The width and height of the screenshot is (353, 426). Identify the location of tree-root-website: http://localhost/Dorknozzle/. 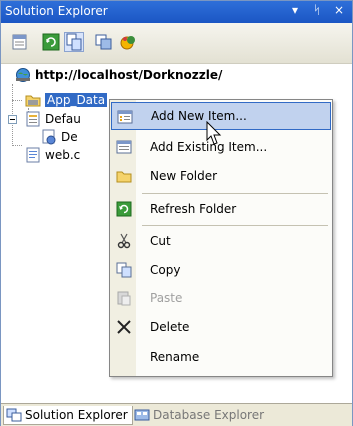
(118, 75).